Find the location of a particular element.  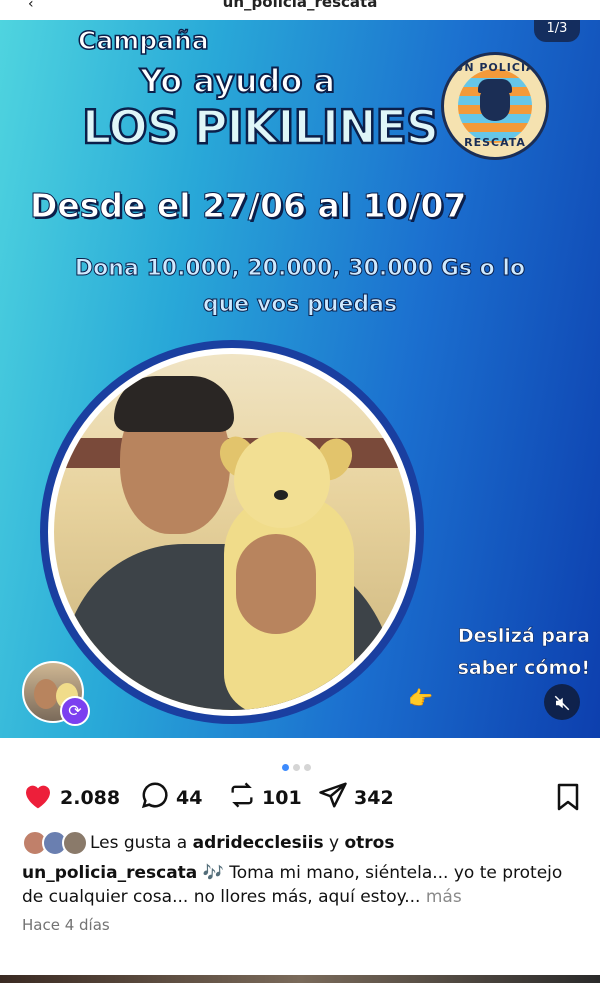

comment-button: 44 is located at coordinates (171, 798).